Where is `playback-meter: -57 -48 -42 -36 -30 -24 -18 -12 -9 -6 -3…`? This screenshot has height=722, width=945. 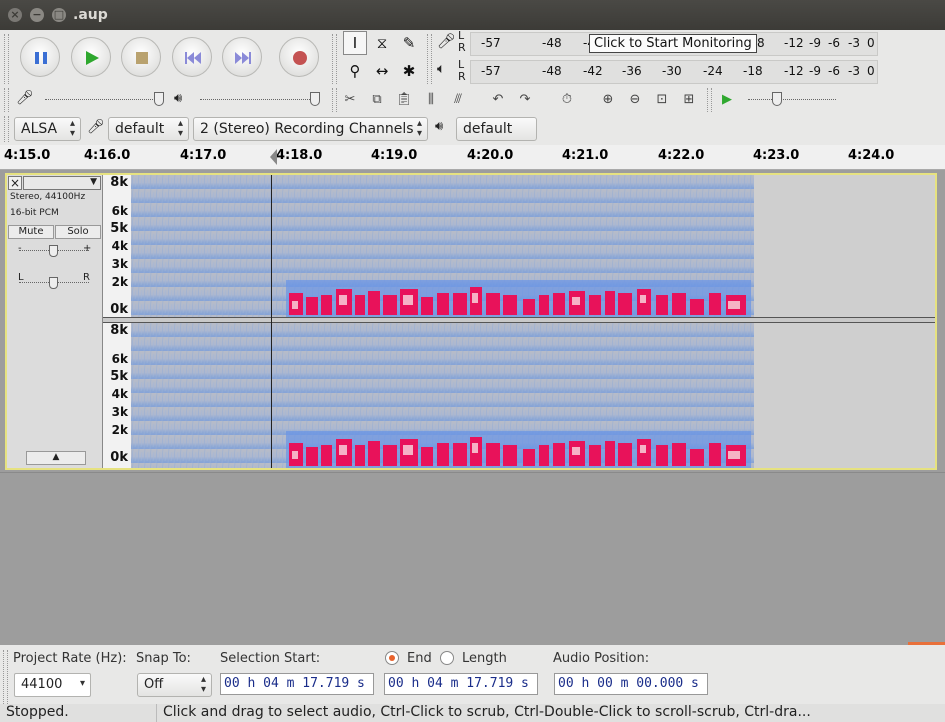 playback-meter: -57 -48 -42 -36 -30 -24 -18 -12 -9 -6 -3… is located at coordinates (674, 72).